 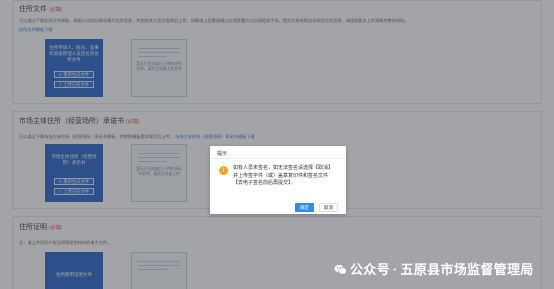 What do you see at coordinates (222, 154) in the screenshot?
I see `dialog-title: 提示` at bounding box center [222, 154].